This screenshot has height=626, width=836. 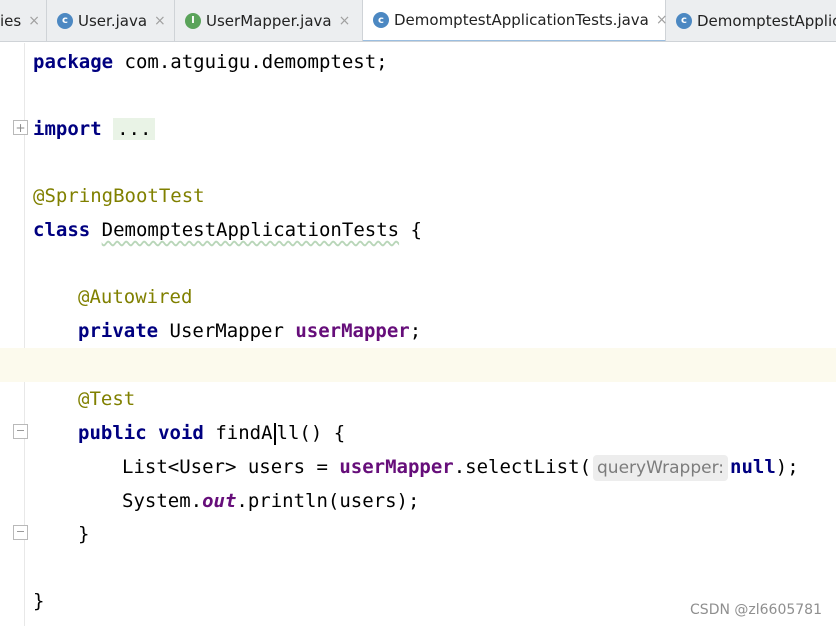 What do you see at coordinates (250, 62) in the screenshot?
I see `package-name: com.atguigu.demomptest;` at bounding box center [250, 62].